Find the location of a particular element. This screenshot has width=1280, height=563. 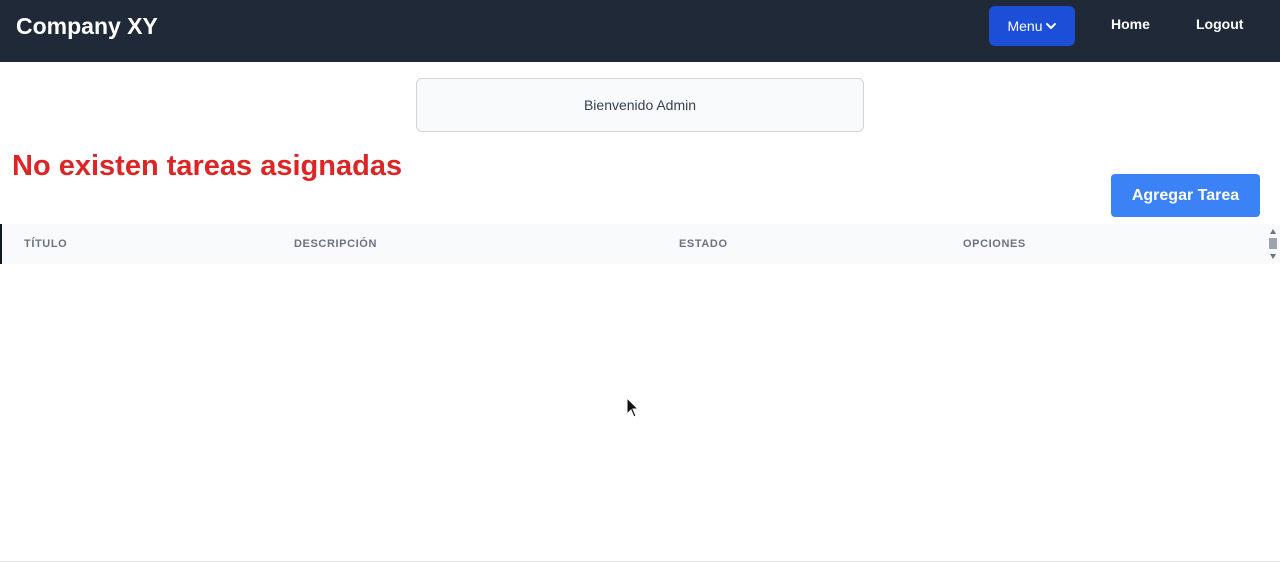

column-header-description: DESCRIPCIÓN is located at coordinates (335, 244).